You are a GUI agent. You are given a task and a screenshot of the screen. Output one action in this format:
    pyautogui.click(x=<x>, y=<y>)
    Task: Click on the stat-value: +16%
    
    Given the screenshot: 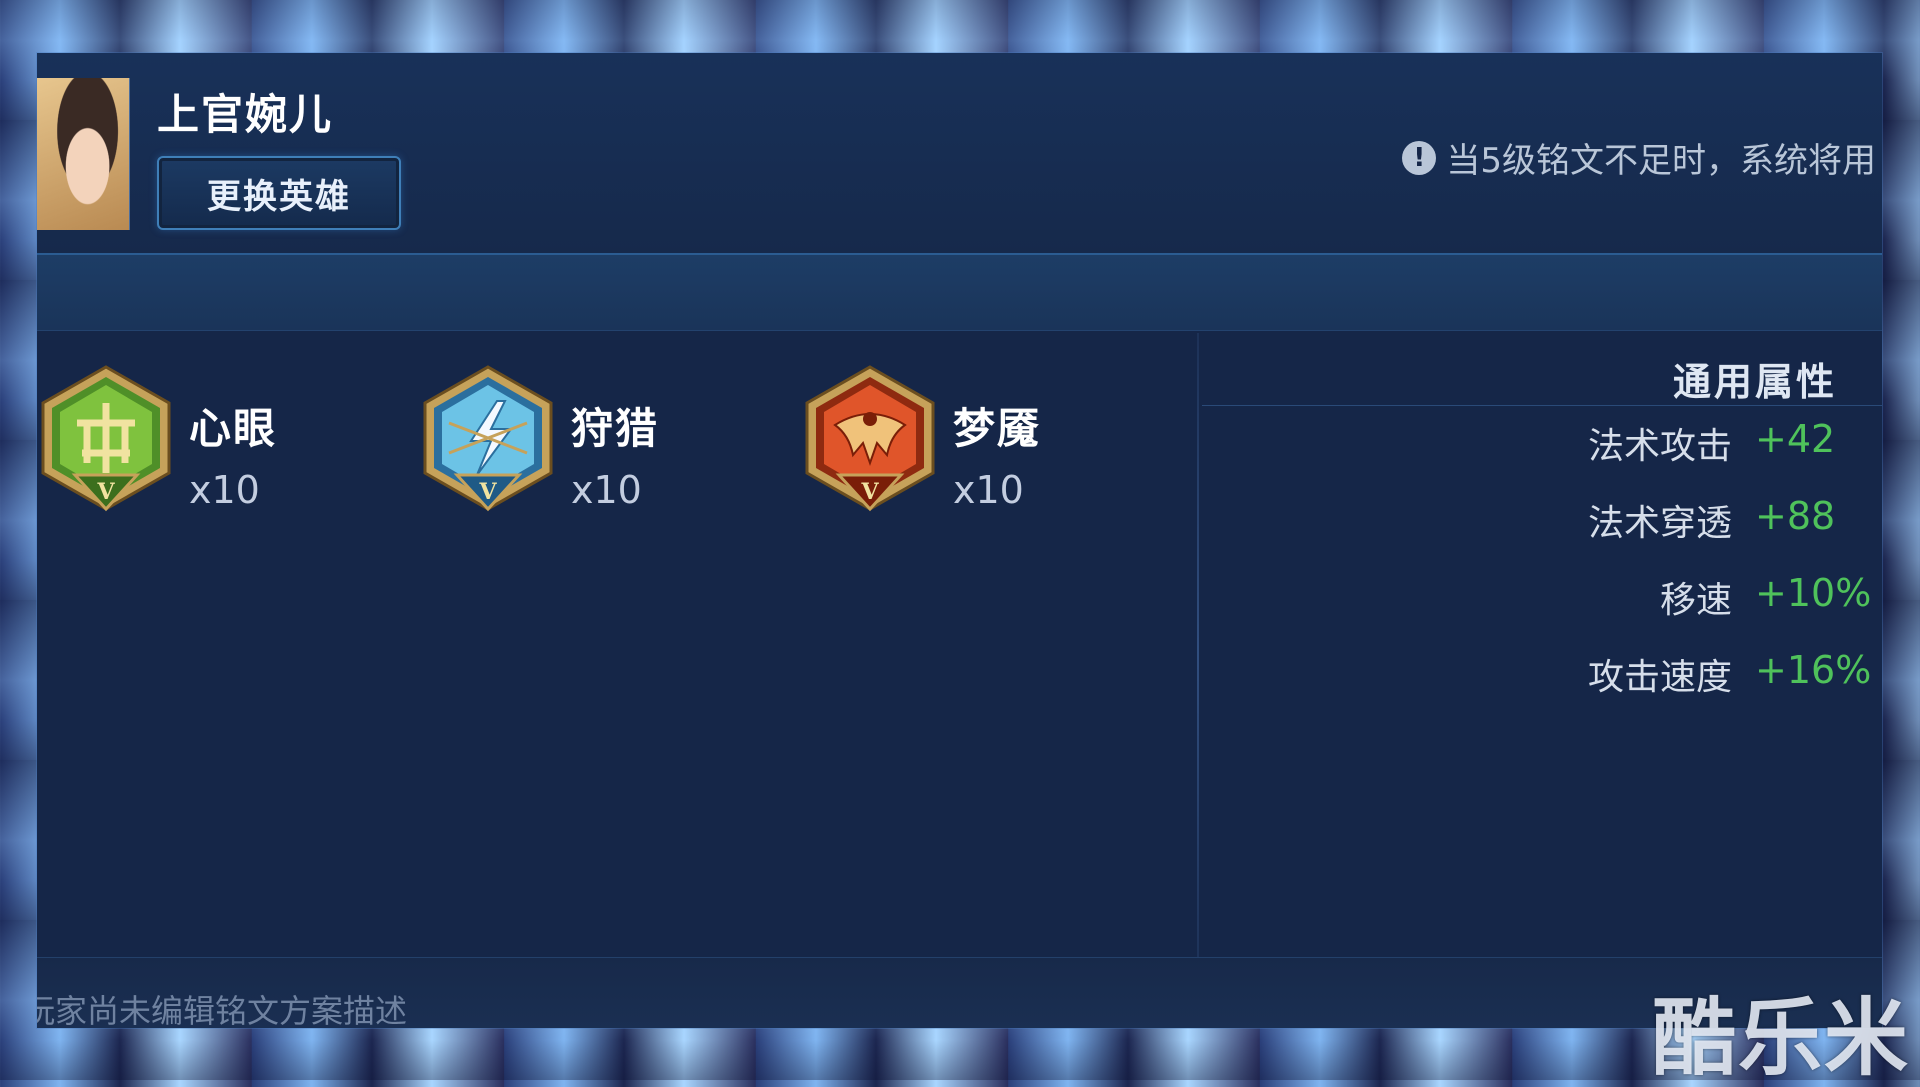 What is the action you would take?
    pyautogui.click(x=1813, y=670)
    